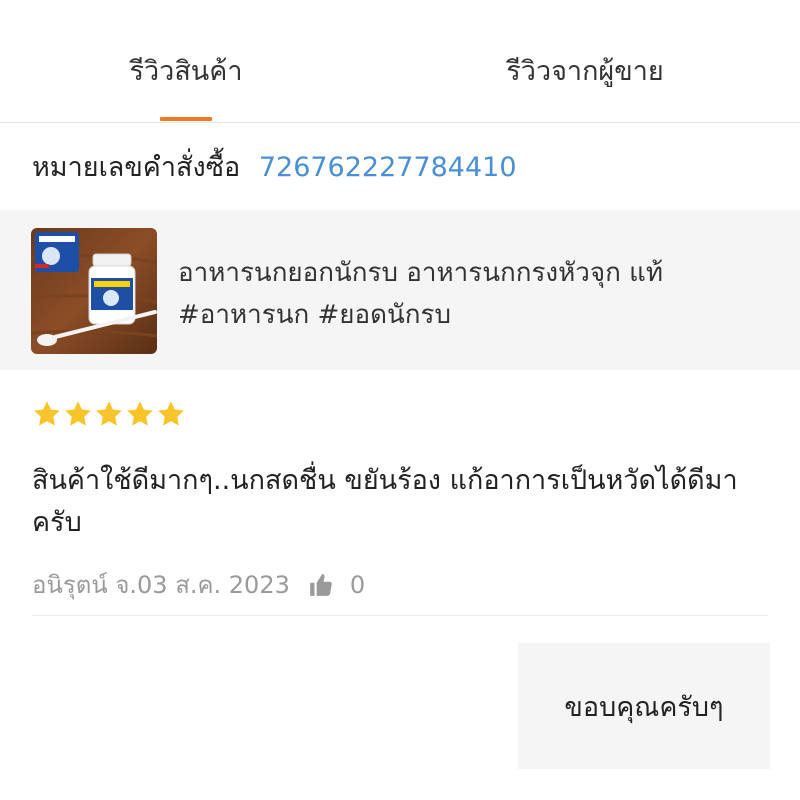 Image resolution: width=800 pixels, height=800 pixels. Describe the element at coordinates (585, 72) in the screenshot. I see `tab-seller-review: รีวิวจากผู้ขาย` at that location.